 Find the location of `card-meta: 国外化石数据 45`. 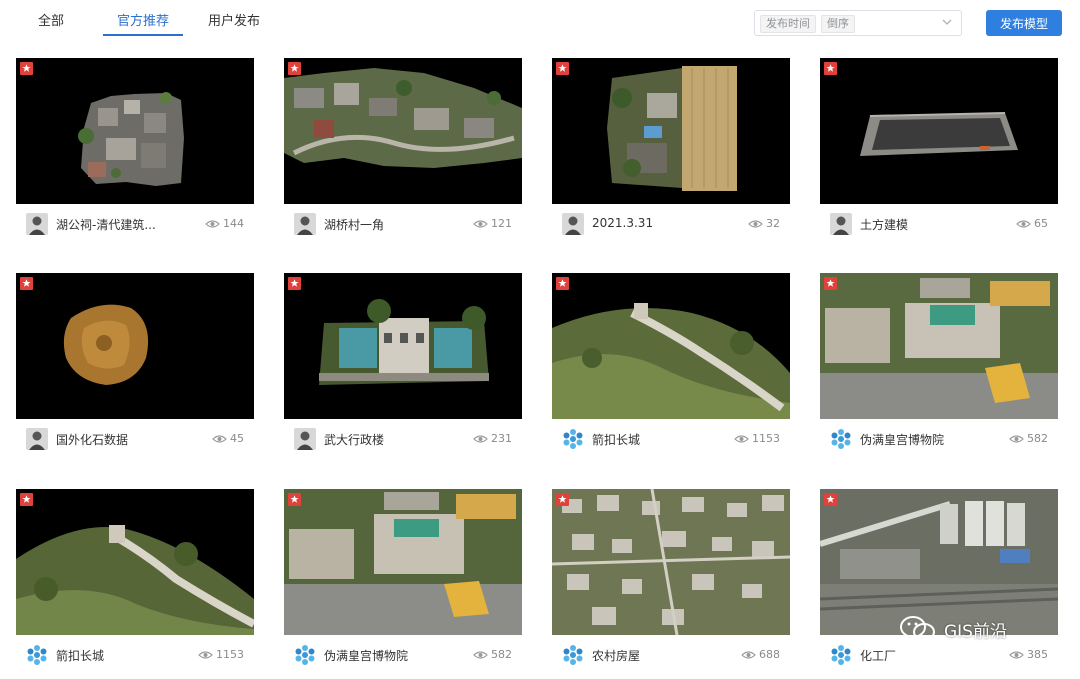

card-meta: 国外化石数据 45 is located at coordinates (135, 440).